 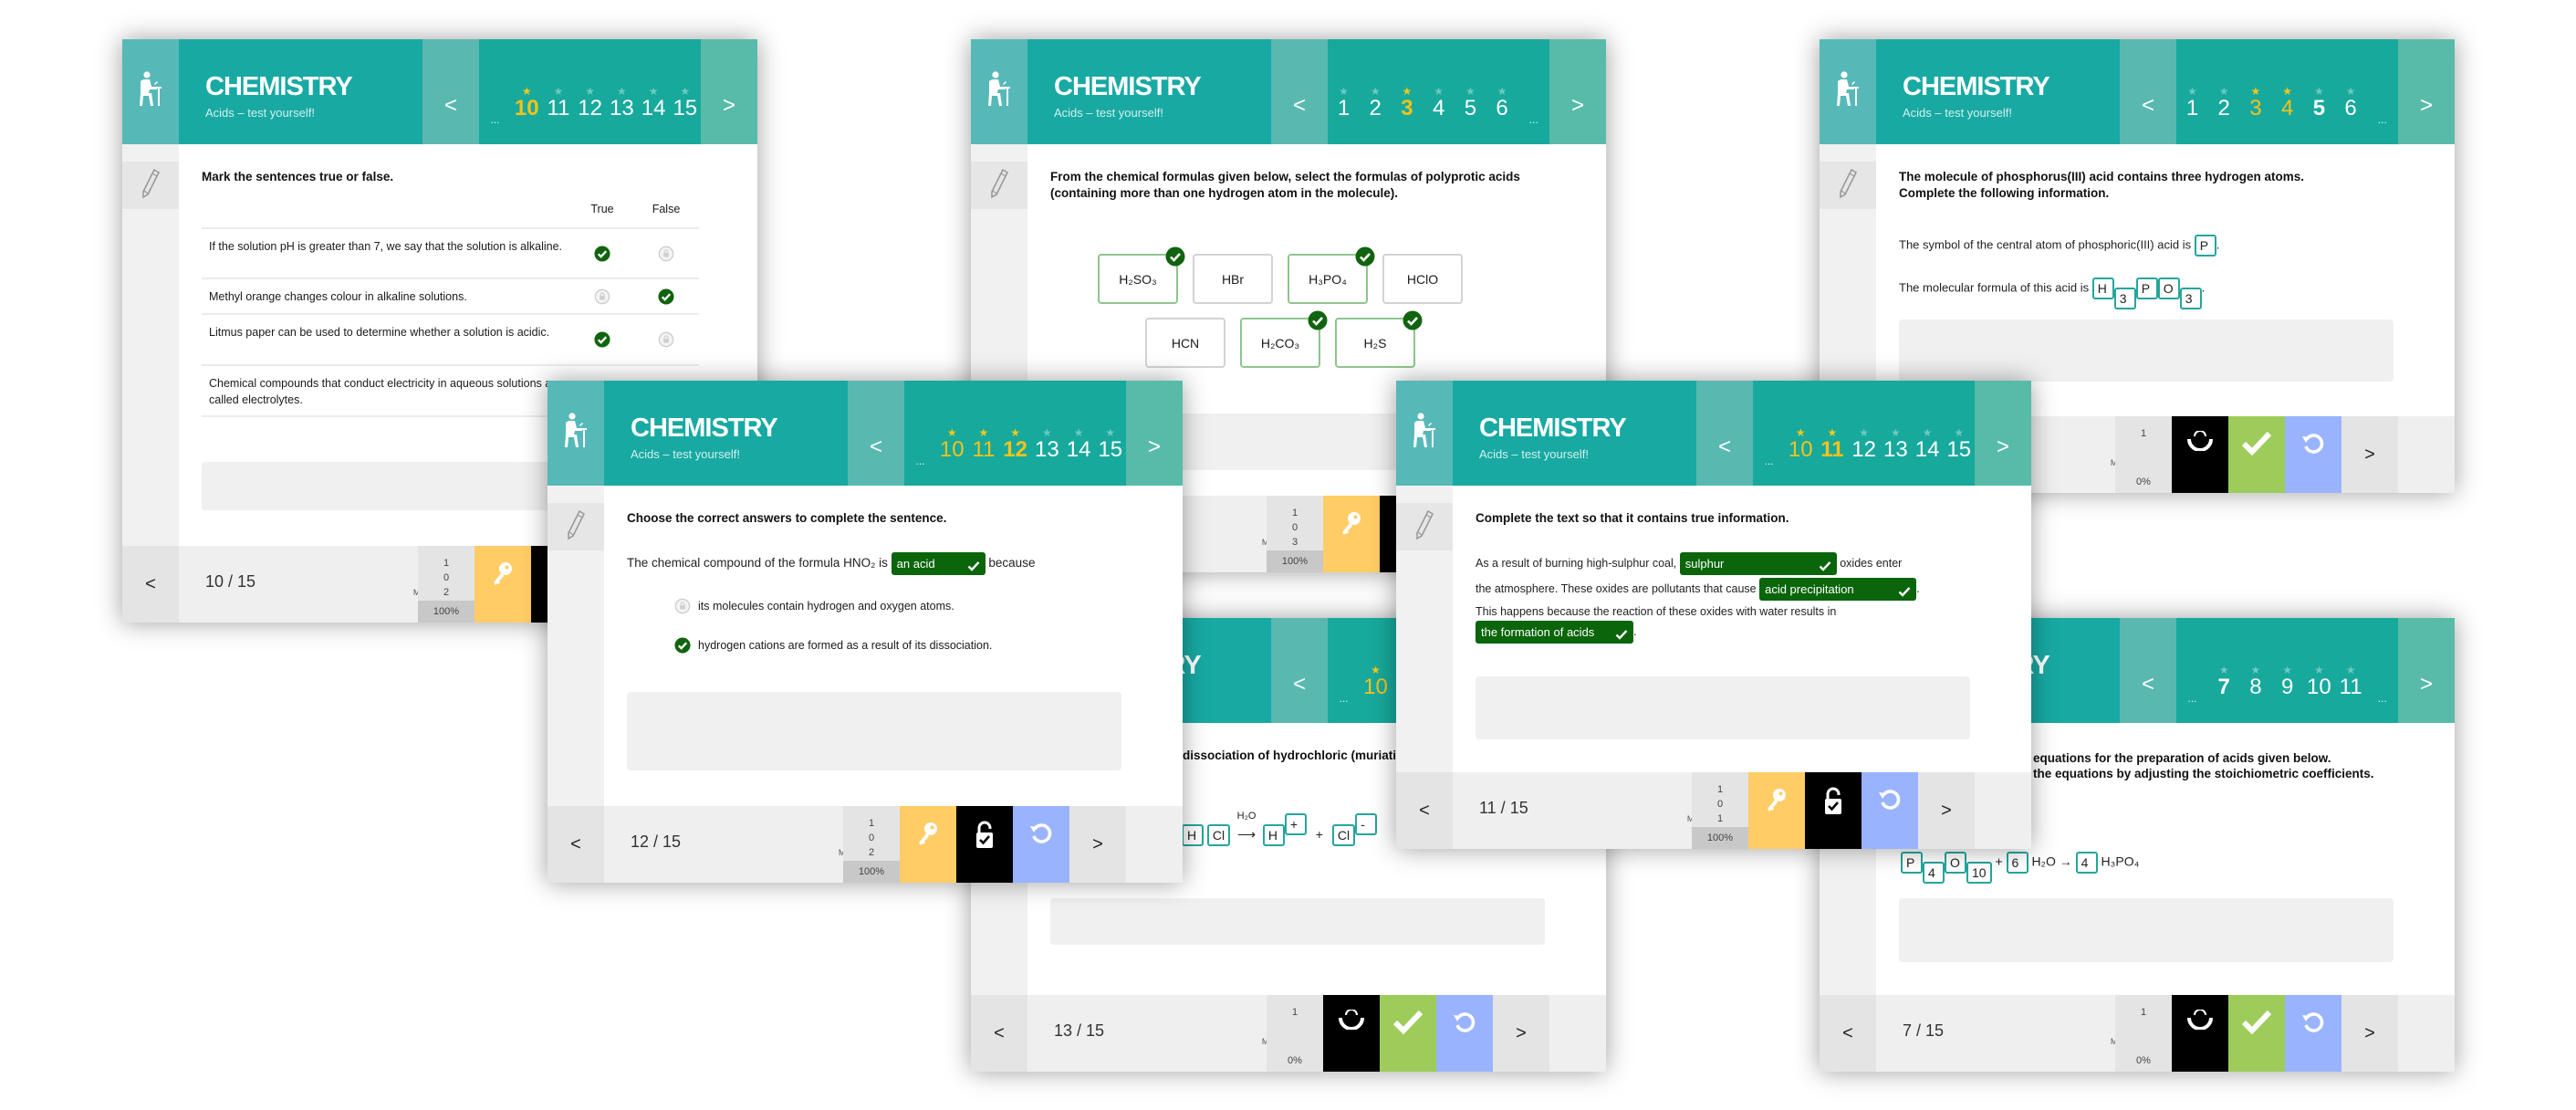 What do you see at coordinates (1934, 873) in the screenshot?
I see `subscript-input: 4` at bounding box center [1934, 873].